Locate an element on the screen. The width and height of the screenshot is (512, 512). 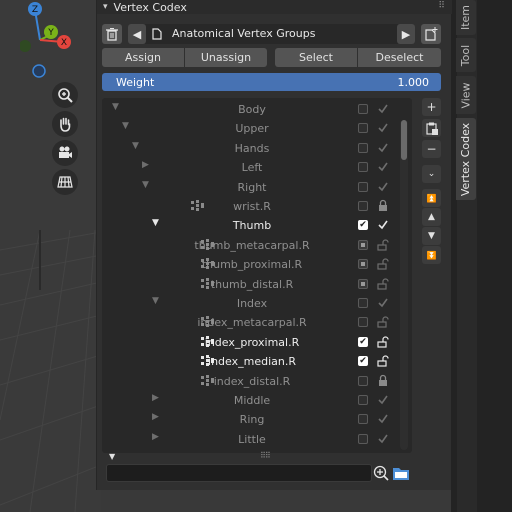
tree-group-row: index_metacarpal.R is located at coordinates (257, 322).